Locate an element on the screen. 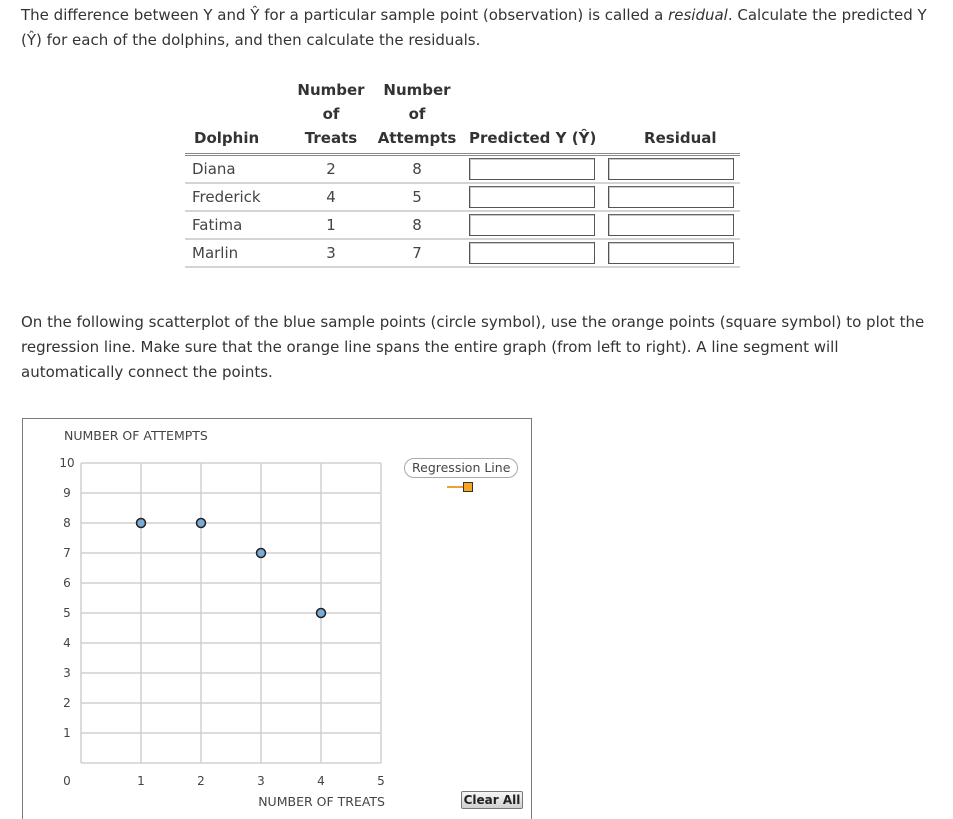 Image resolution: width=953 pixels, height=819 pixels. clear-all-button: Clear All is located at coordinates (492, 800).